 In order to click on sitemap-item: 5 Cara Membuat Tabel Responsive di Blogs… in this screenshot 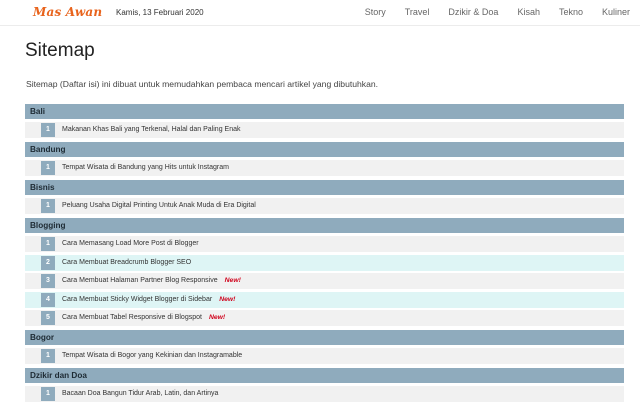, I will do `click(324, 318)`.